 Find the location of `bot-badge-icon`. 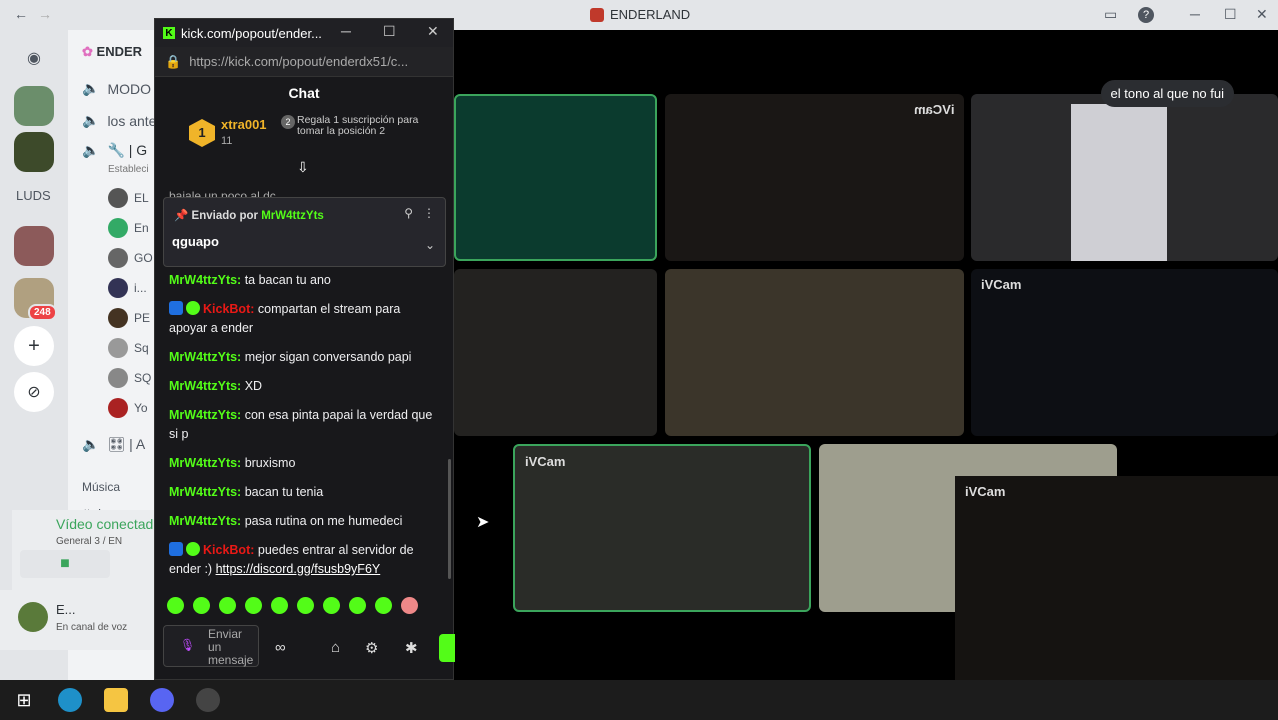

bot-badge-icon is located at coordinates (176, 549).